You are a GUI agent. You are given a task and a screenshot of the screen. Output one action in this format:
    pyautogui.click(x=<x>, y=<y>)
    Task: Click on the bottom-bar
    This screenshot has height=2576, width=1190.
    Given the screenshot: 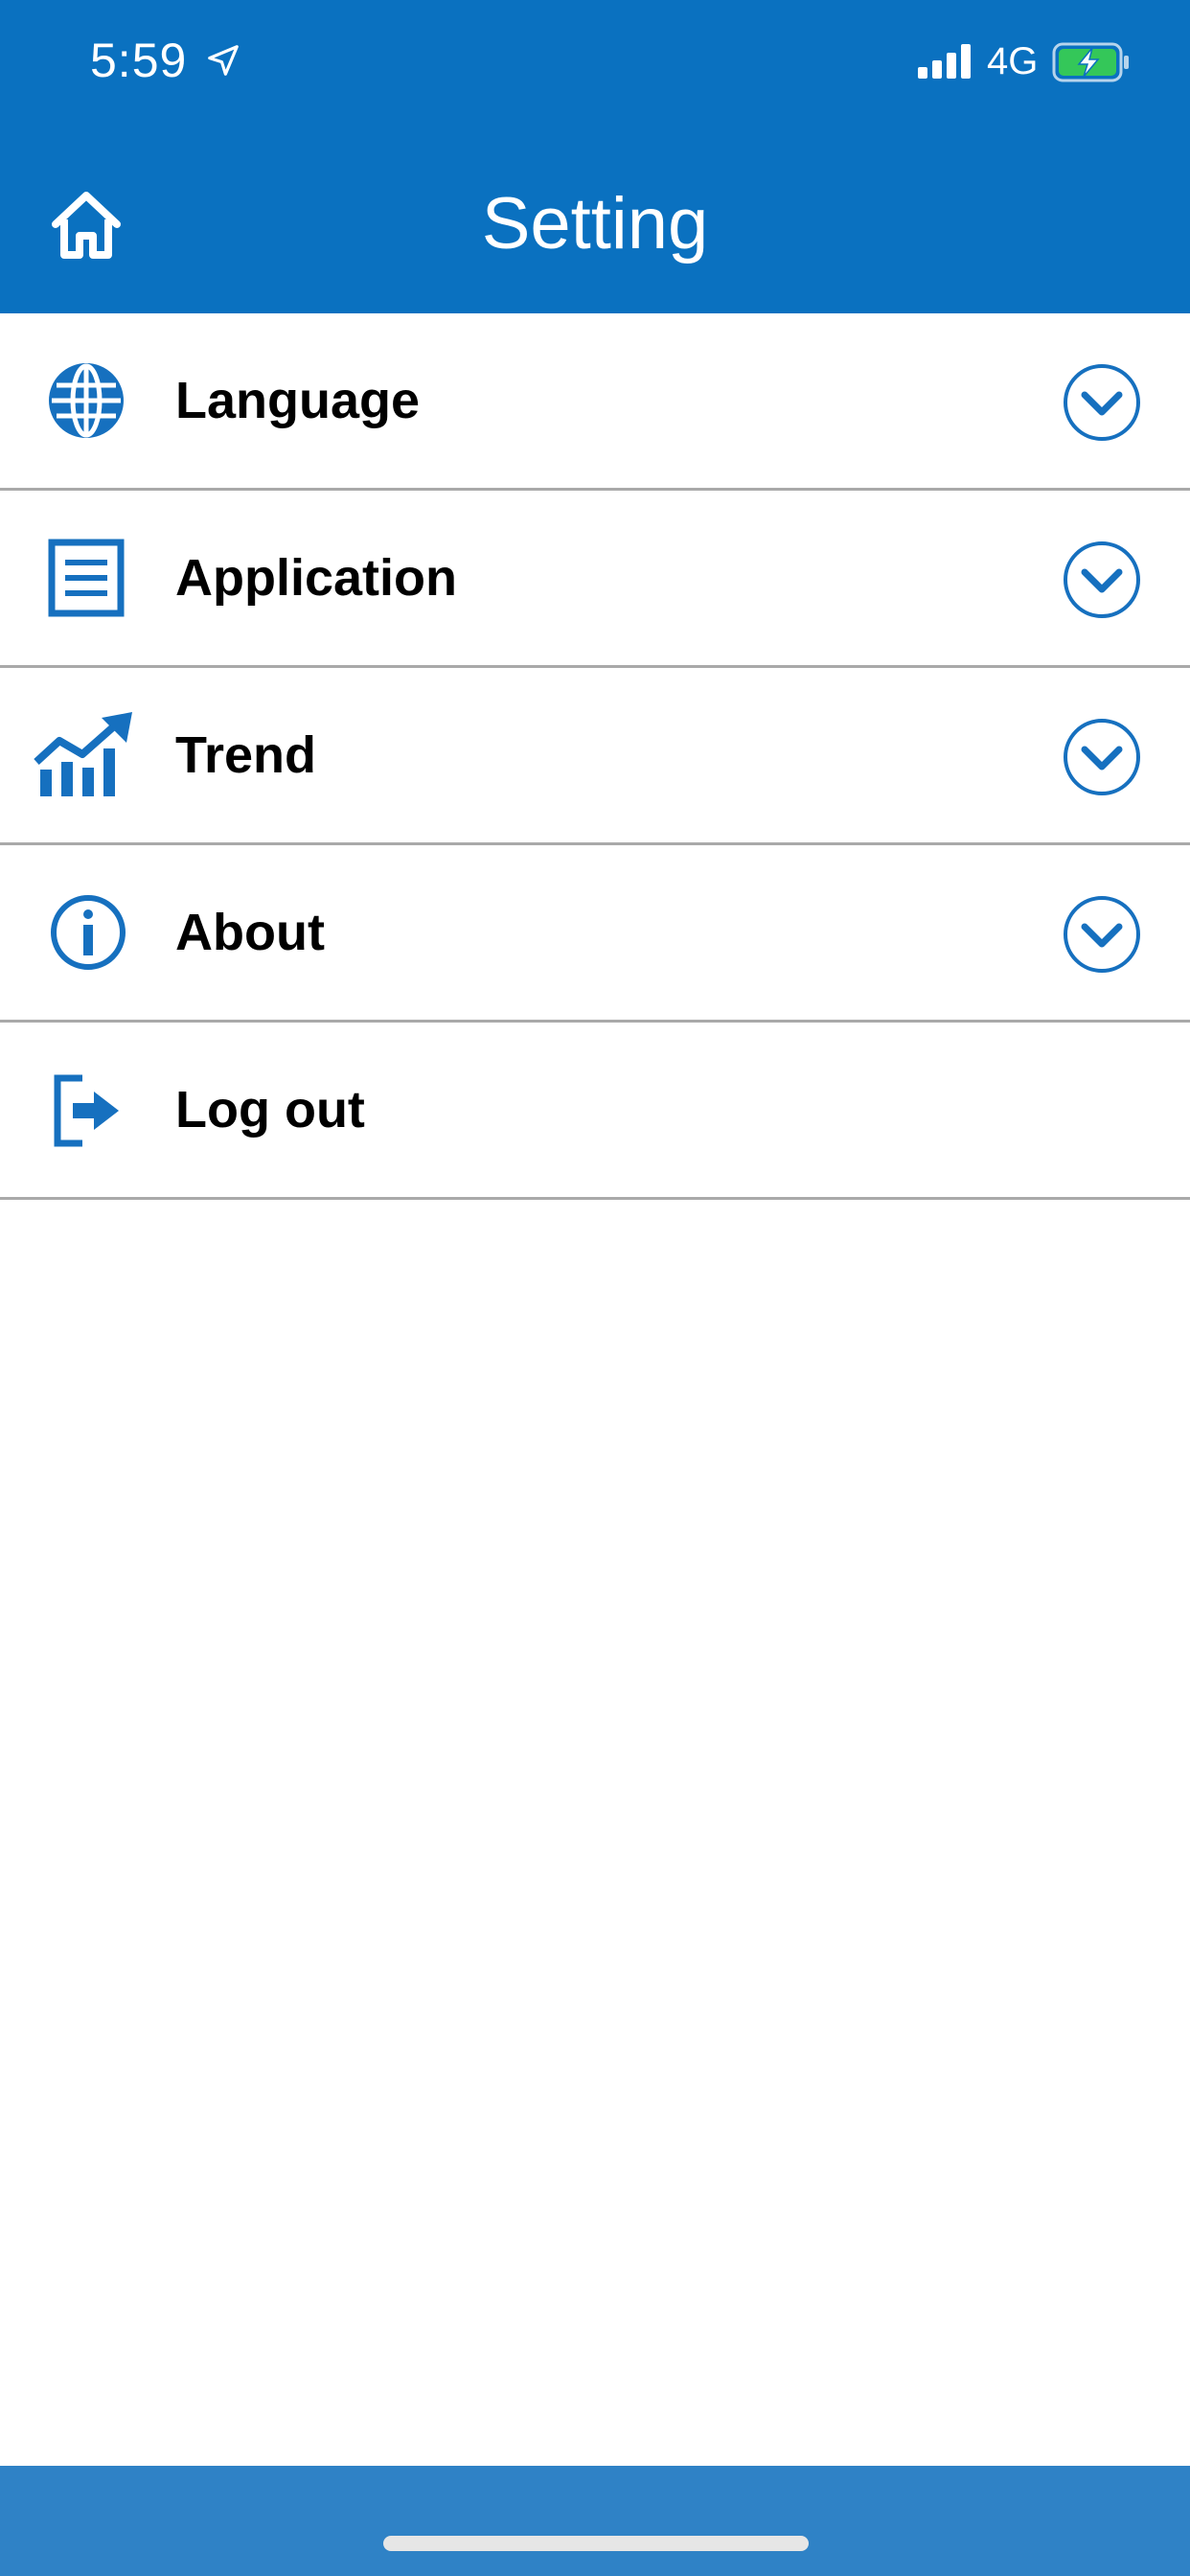 What is the action you would take?
    pyautogui.click(x=595, y=2521)
    